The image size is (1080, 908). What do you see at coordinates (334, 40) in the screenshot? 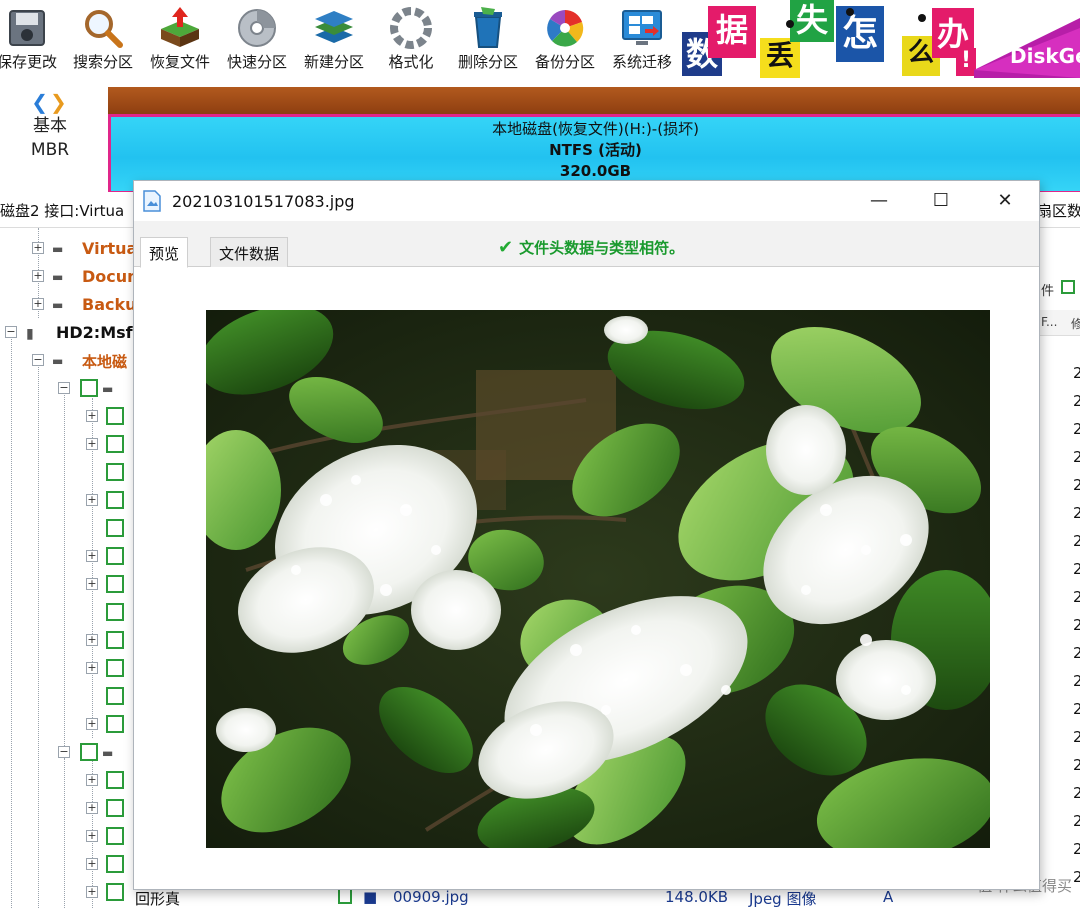
I see `new-partition-button: 新建分区` at bounding box center [334, 40].